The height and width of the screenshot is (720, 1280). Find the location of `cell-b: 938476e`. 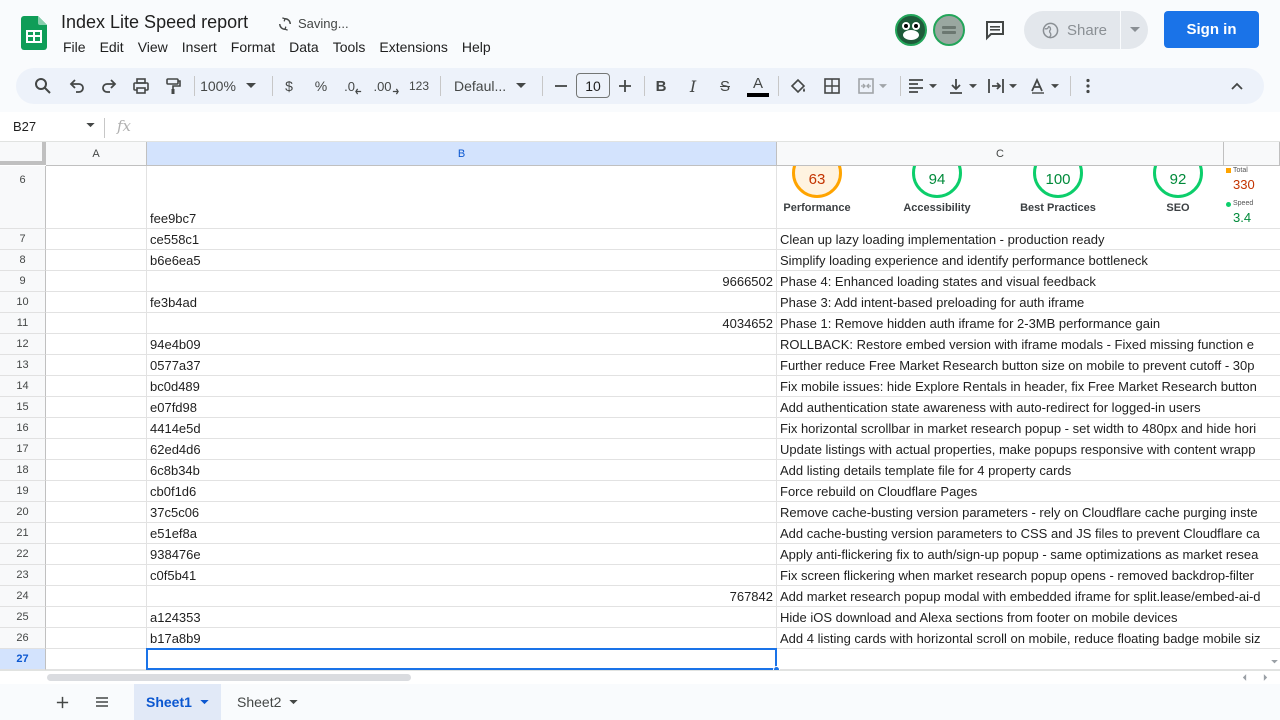

cell-b: 938476e is located at coordinates (462, 554).